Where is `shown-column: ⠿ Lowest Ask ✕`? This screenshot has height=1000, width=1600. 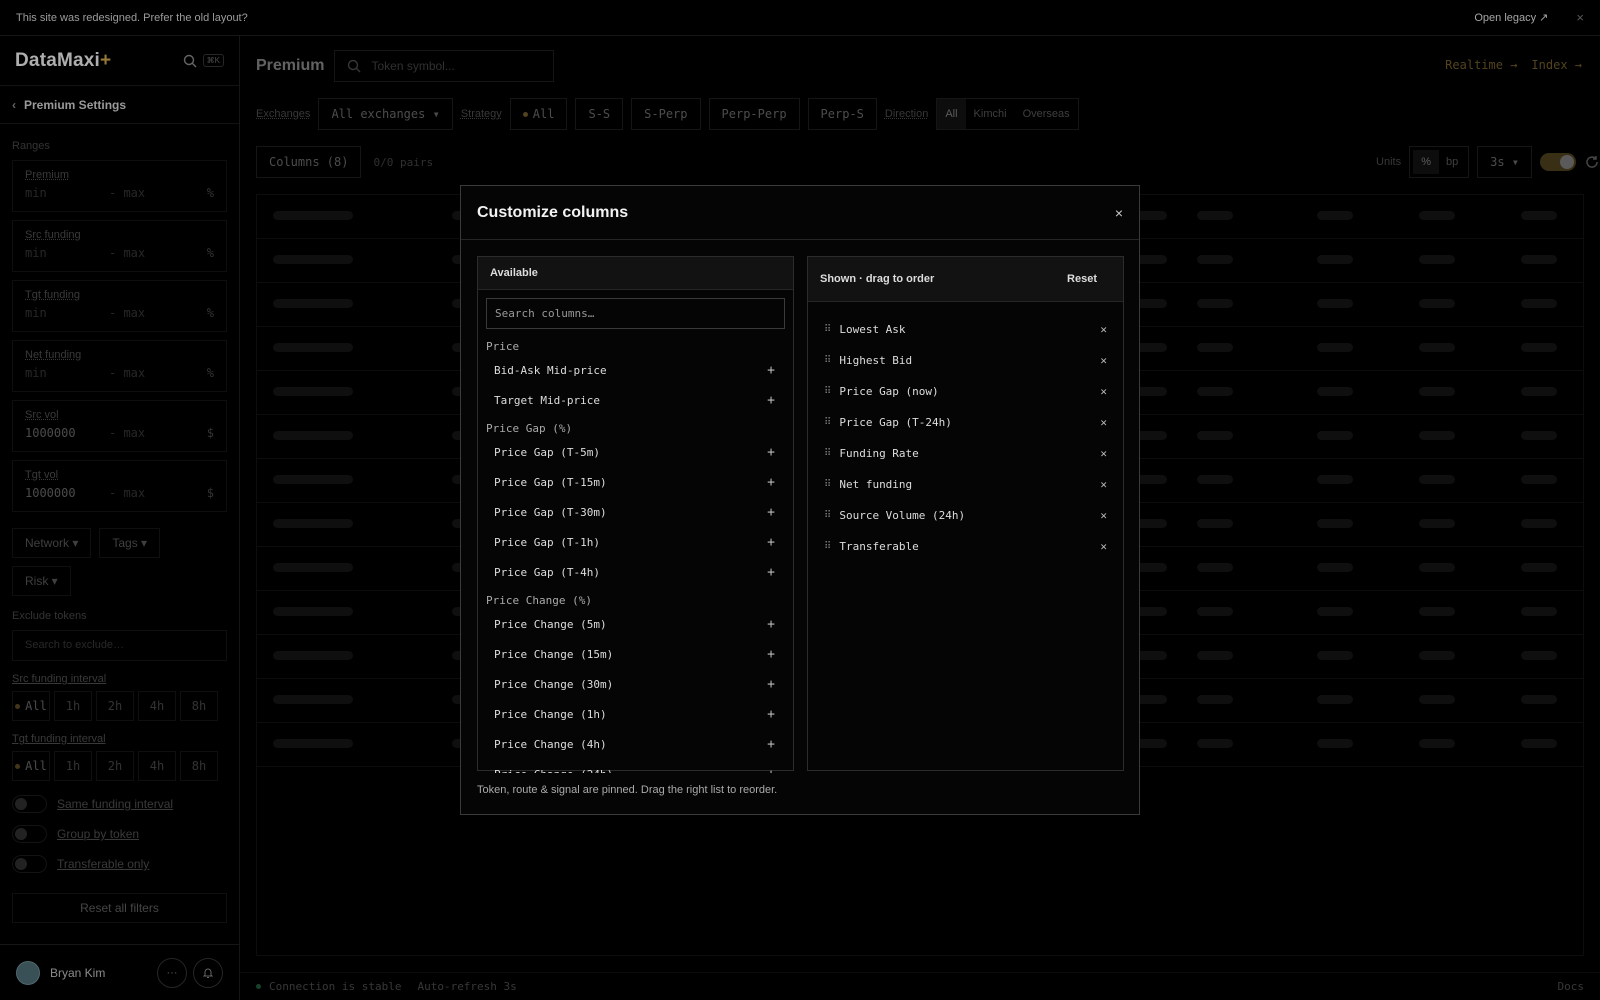 shown-column: ⠿ Lowest Ask ✕ is located at coordinates (965, 329).